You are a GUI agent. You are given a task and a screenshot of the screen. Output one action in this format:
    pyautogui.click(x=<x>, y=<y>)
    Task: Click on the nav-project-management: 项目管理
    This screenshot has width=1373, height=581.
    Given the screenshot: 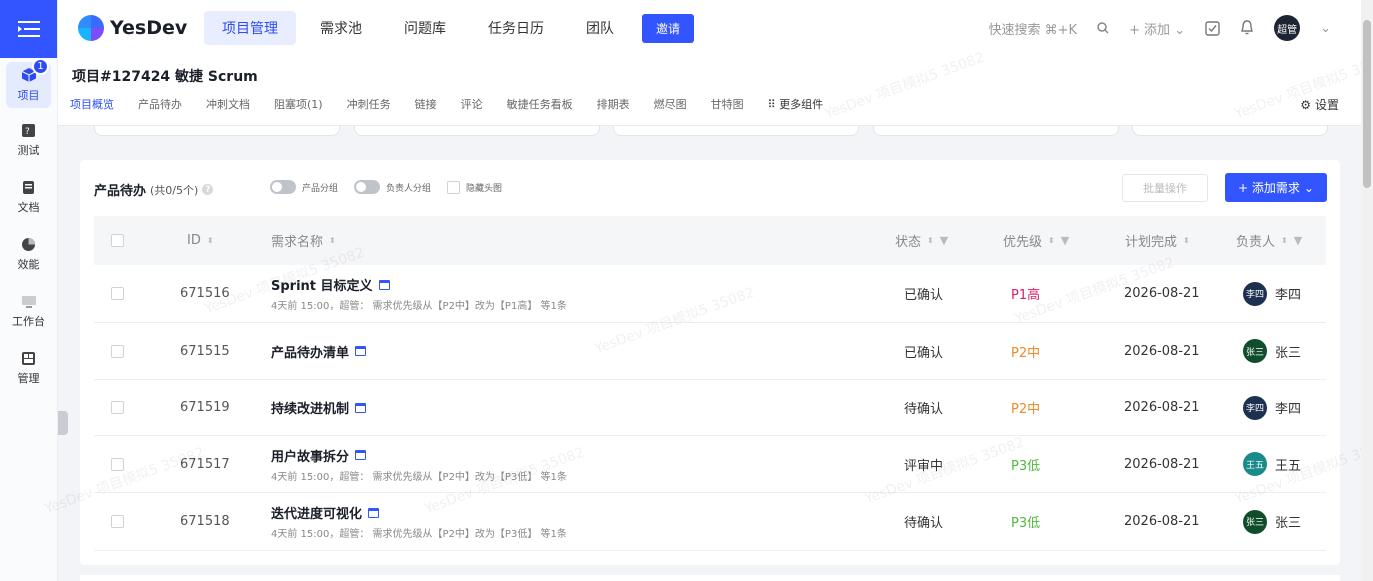 What is the action you would take?
    pyautogui.click(x=250, y=28)
    